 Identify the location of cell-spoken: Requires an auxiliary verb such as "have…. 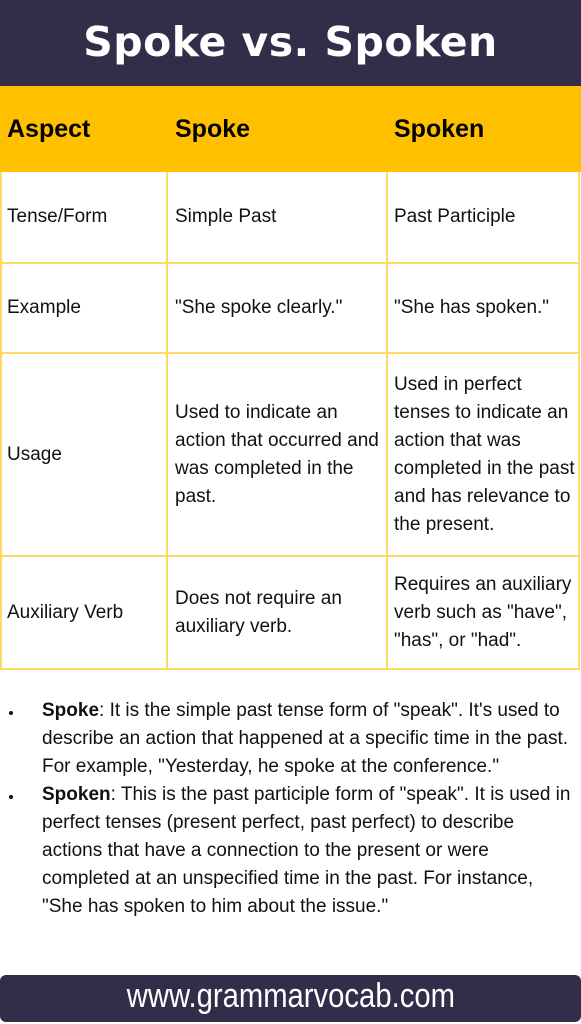
(483, 612).